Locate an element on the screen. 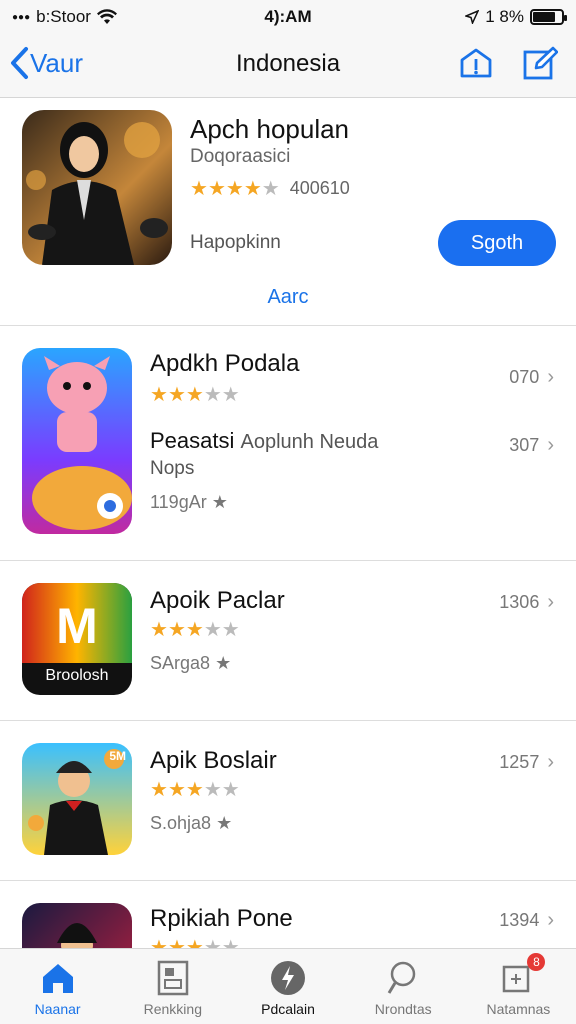  tab-updates: 8 Natamnas is located at coordinates (518, 986).